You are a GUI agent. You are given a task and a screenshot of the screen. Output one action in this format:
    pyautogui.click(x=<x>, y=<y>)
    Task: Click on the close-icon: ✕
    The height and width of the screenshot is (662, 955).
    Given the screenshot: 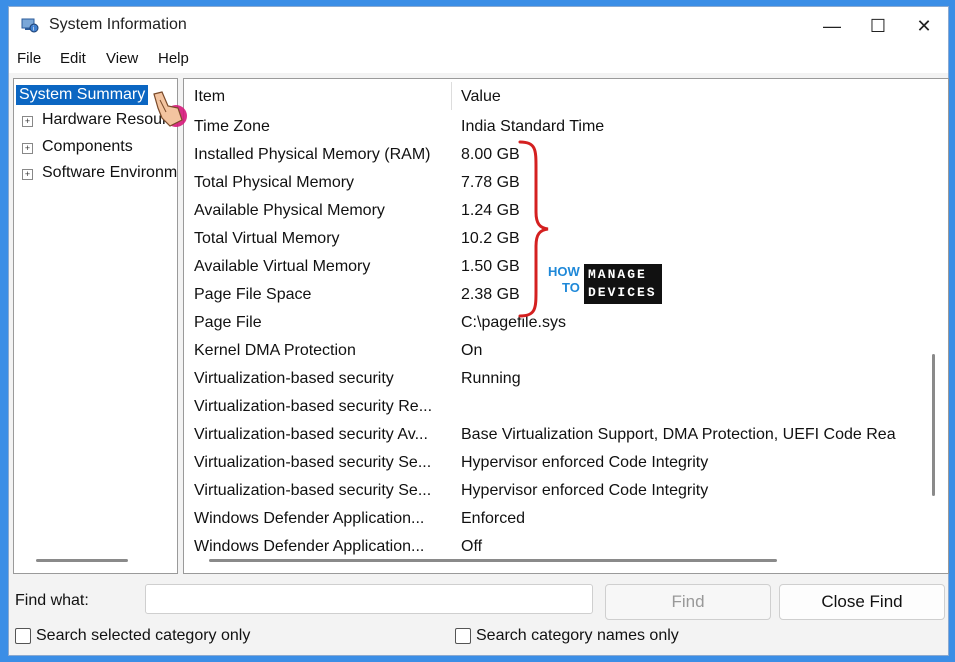 What is the action you would take?
    pyautogui.click(x=924, y=25)
    